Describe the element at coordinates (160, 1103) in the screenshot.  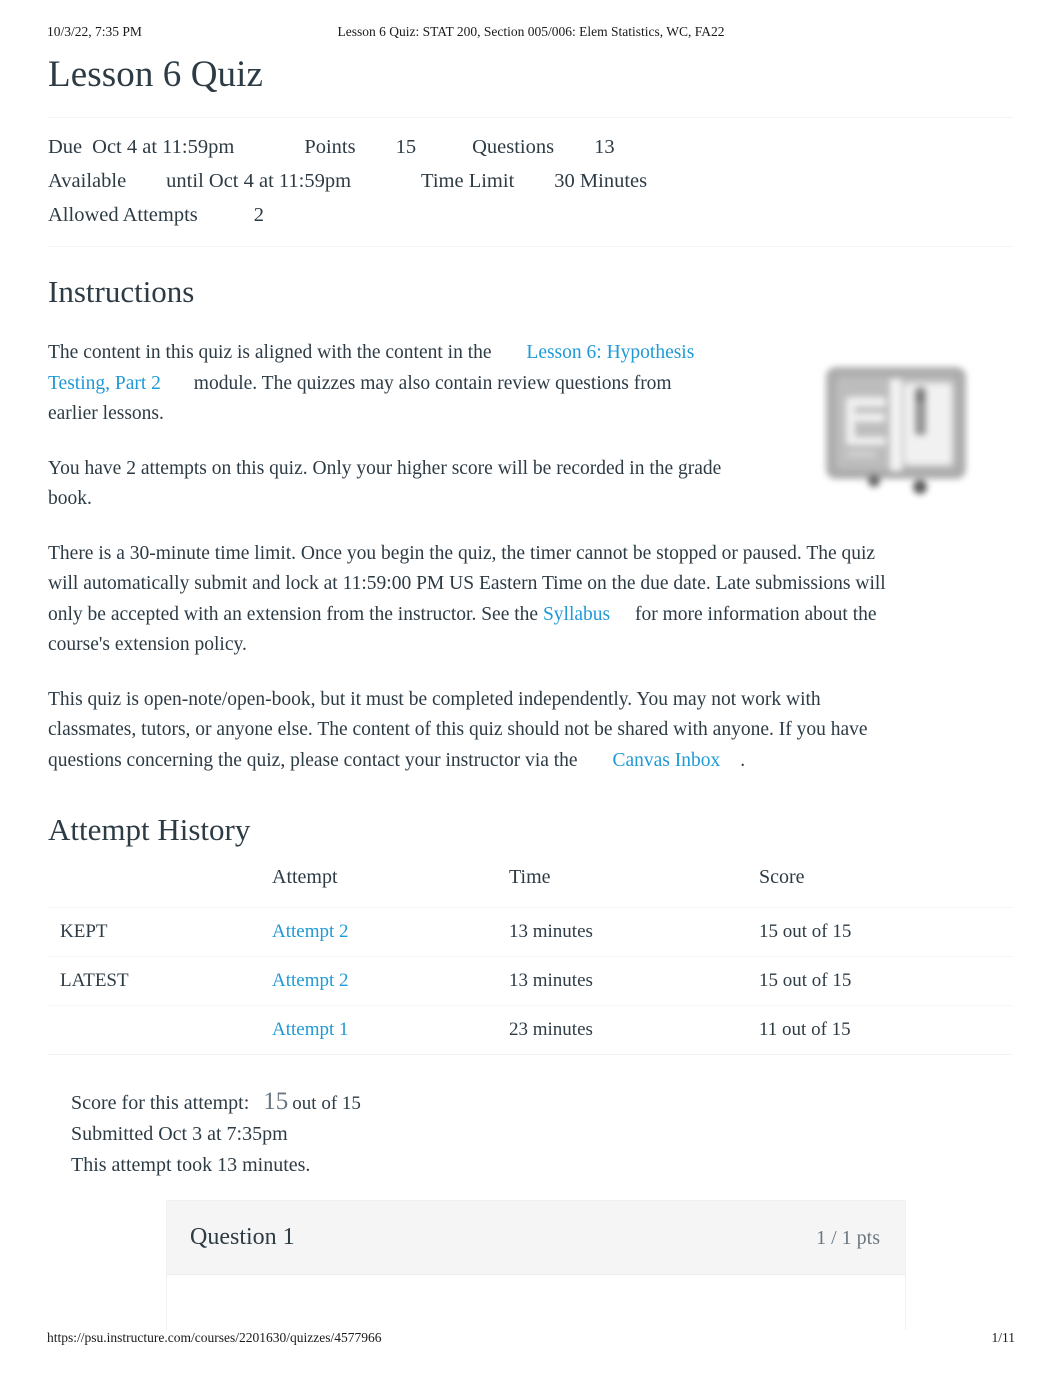
I see `score-label: Score for this attempt:` at that location.